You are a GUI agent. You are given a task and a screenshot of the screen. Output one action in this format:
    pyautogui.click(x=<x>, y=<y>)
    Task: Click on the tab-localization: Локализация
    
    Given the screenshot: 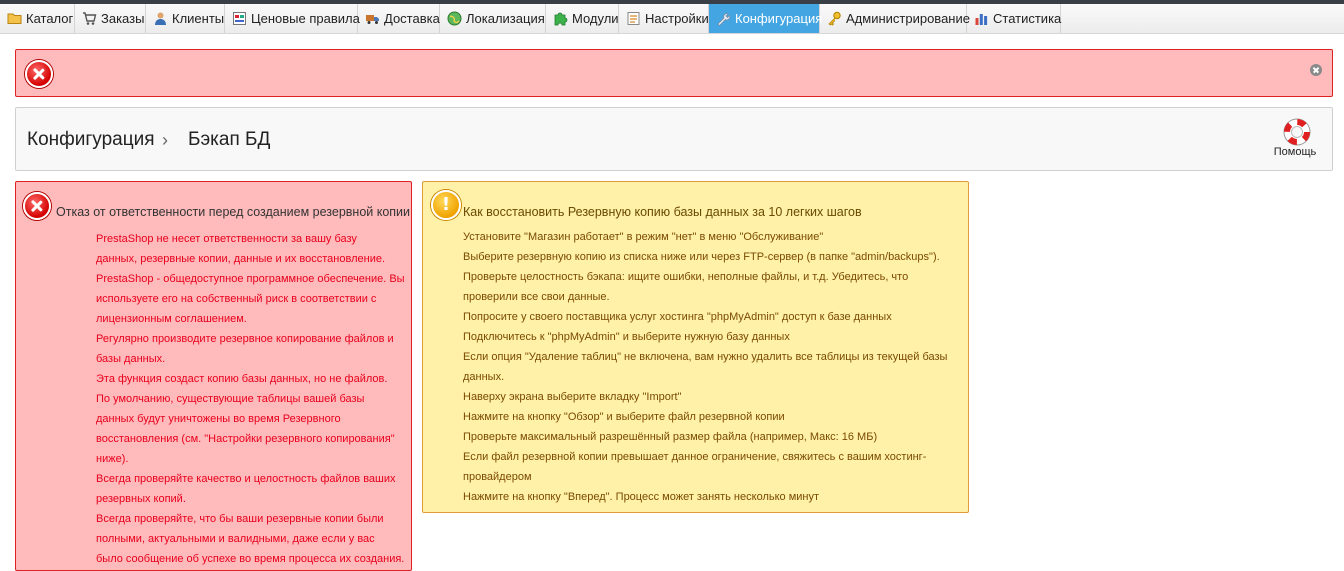 What is the action you would take?
    pyautogui.click(x=493, y=18)
    